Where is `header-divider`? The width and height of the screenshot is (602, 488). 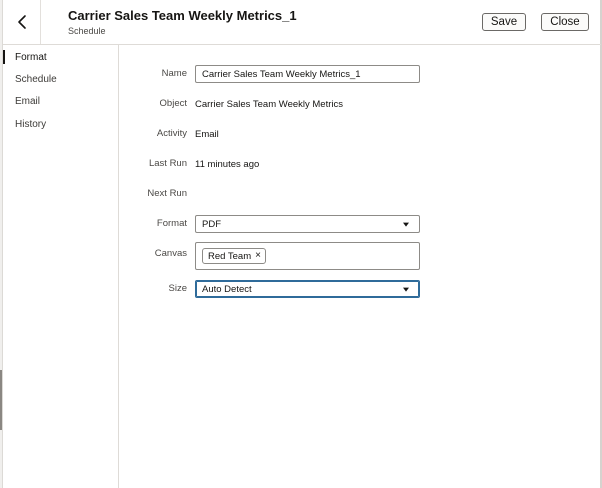
header-divider is located at coordinates (40, 22).